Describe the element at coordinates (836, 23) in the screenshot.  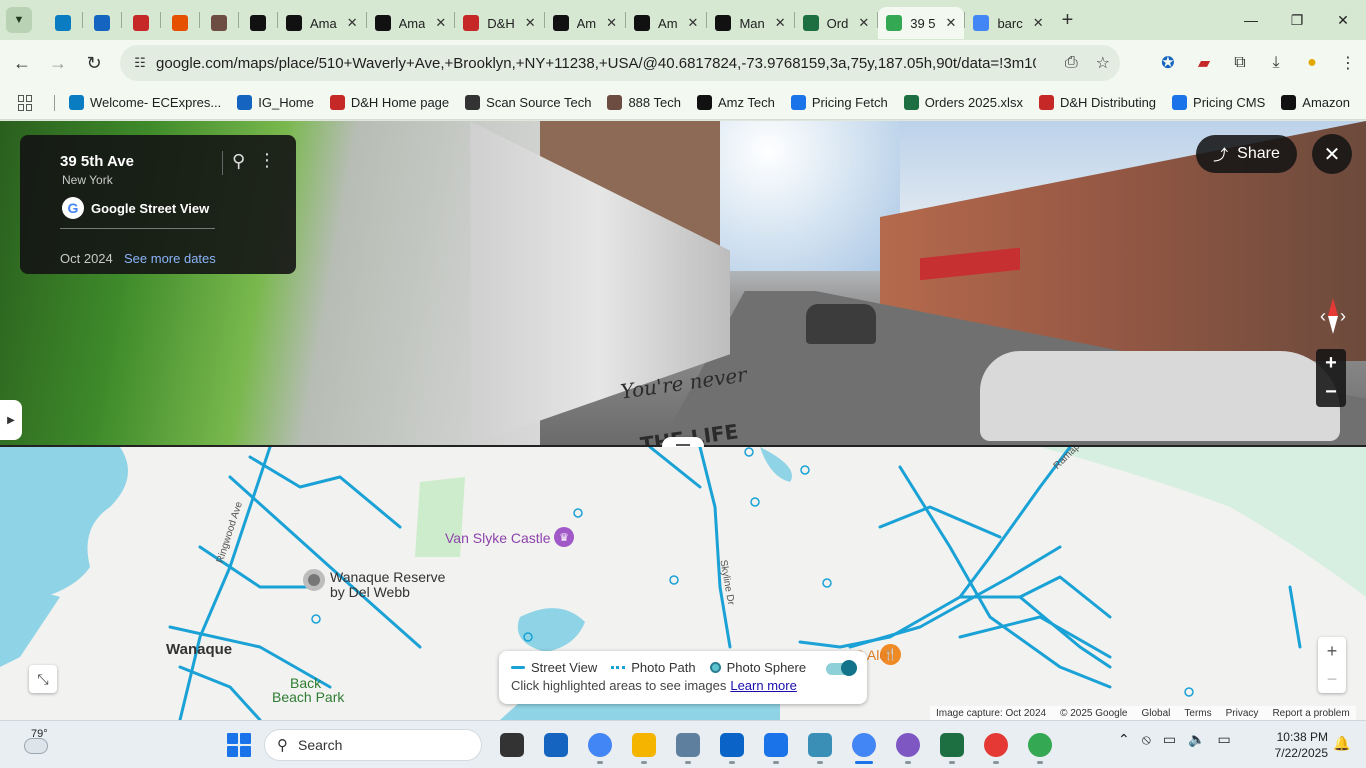
I see `tab-12: Ord ✕` at that location.